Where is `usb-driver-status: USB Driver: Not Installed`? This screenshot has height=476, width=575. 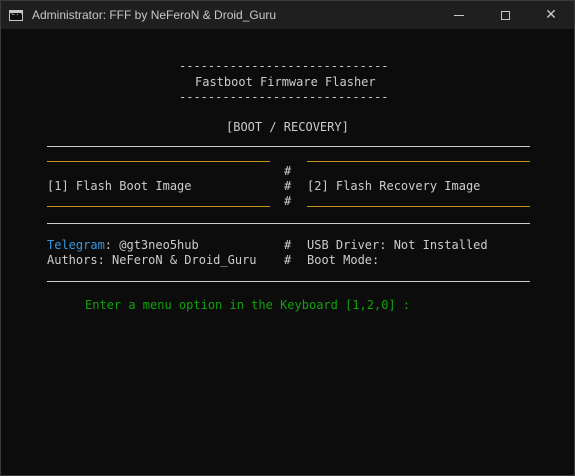
usb-driver-status: USB Driver: Not Installed is located at coordinates (397, 245).